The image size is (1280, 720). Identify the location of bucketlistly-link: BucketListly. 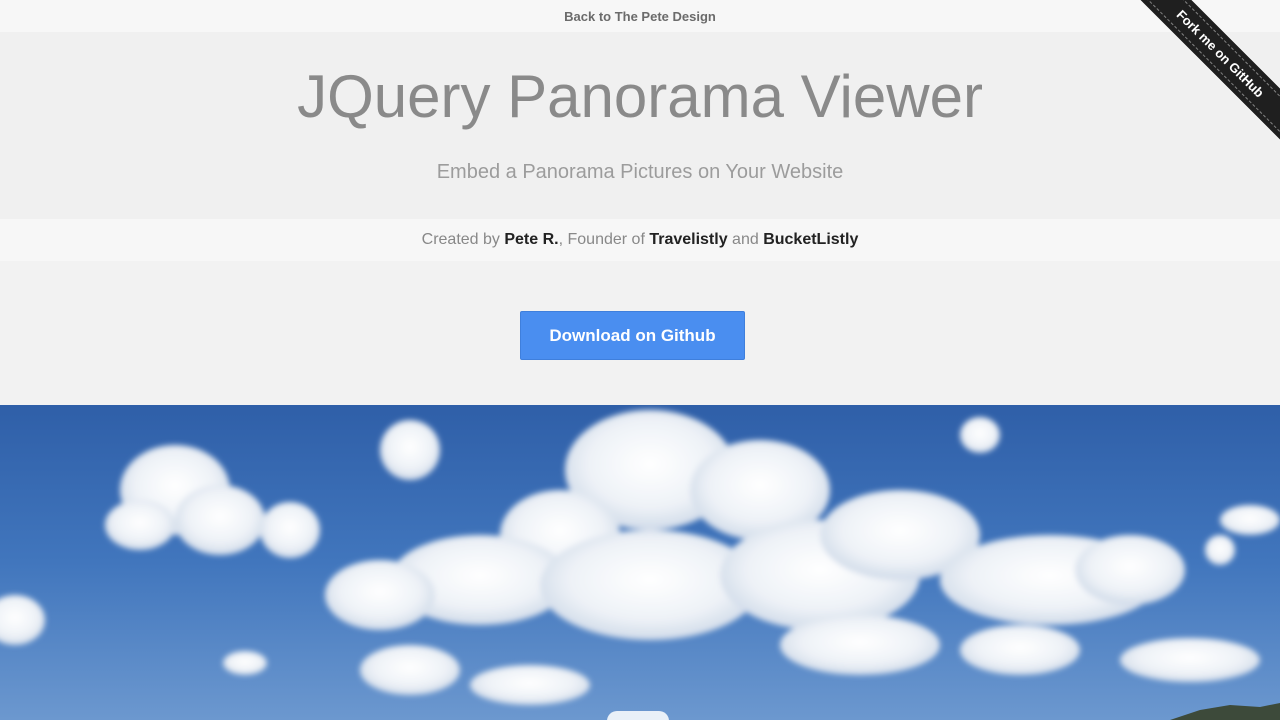
(810, 239).